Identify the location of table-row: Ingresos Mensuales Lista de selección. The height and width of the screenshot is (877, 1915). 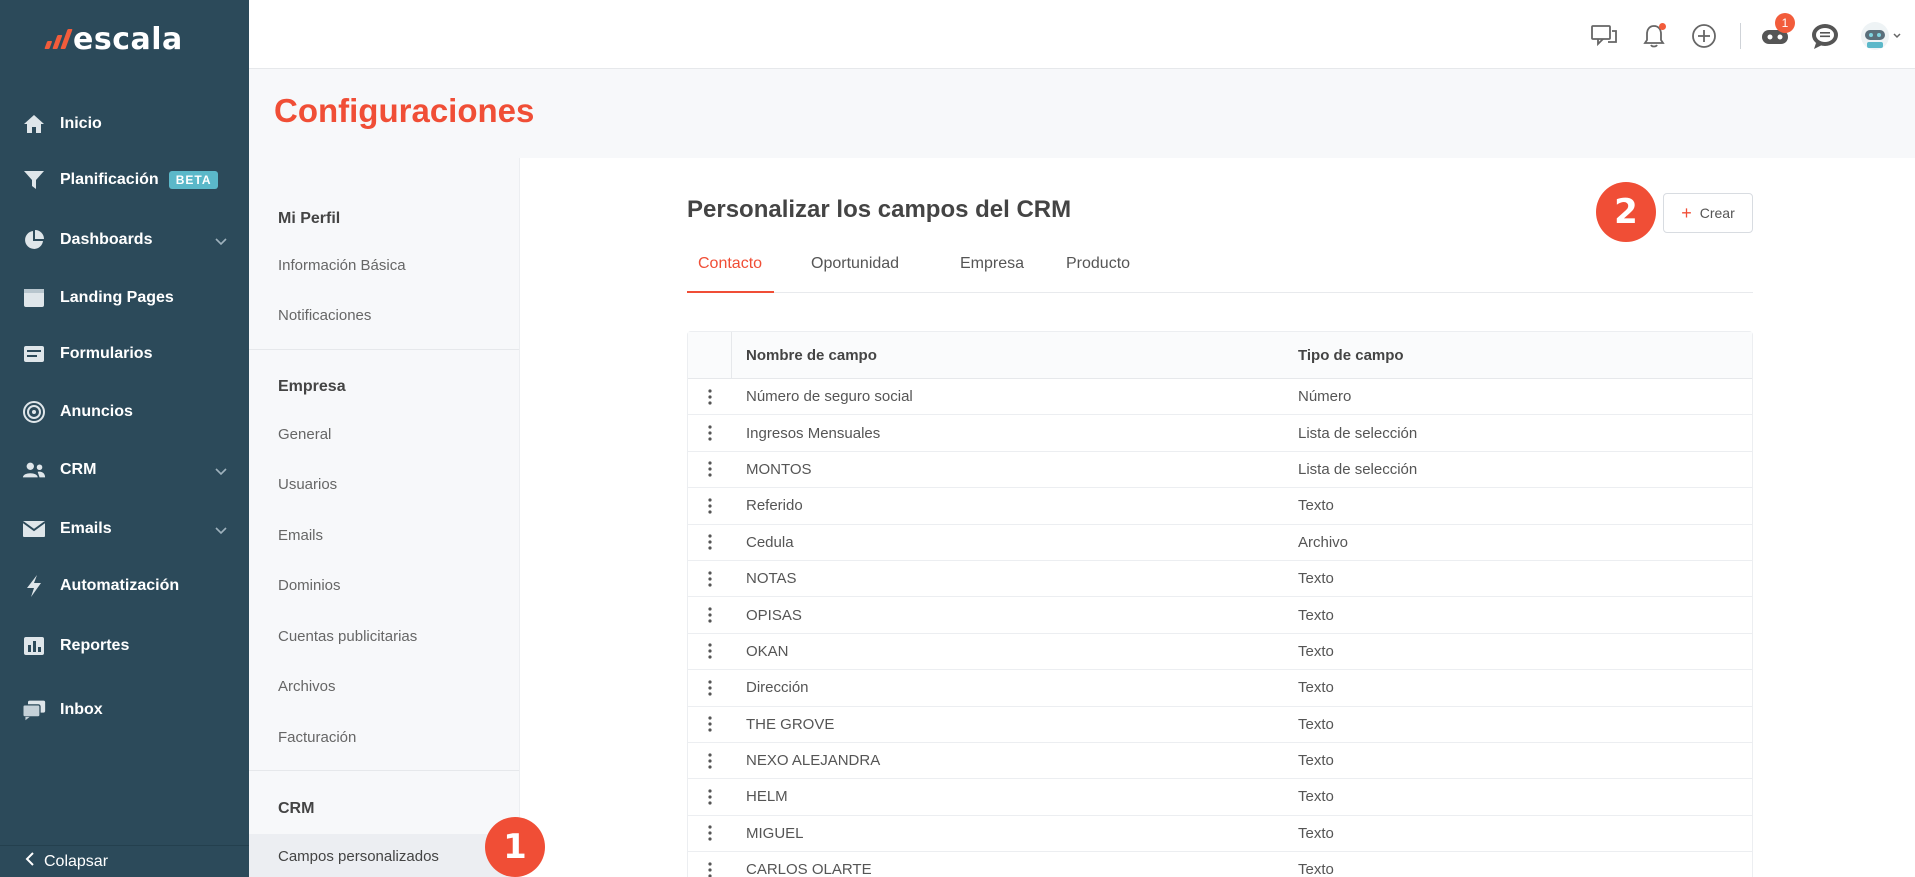
(1220, 433).